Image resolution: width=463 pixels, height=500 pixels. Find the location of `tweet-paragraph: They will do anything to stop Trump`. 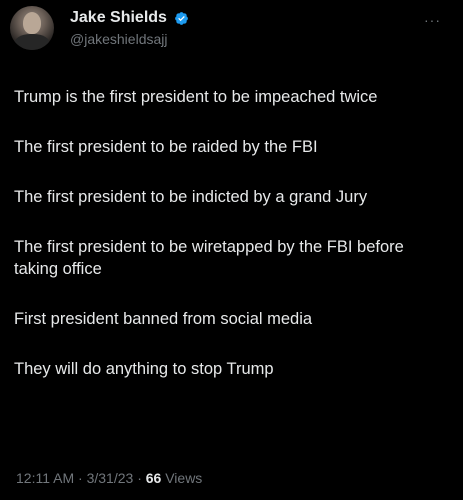

tweet-paragraph: They will do anything to stop Trump is located at coordinates (144, 369).